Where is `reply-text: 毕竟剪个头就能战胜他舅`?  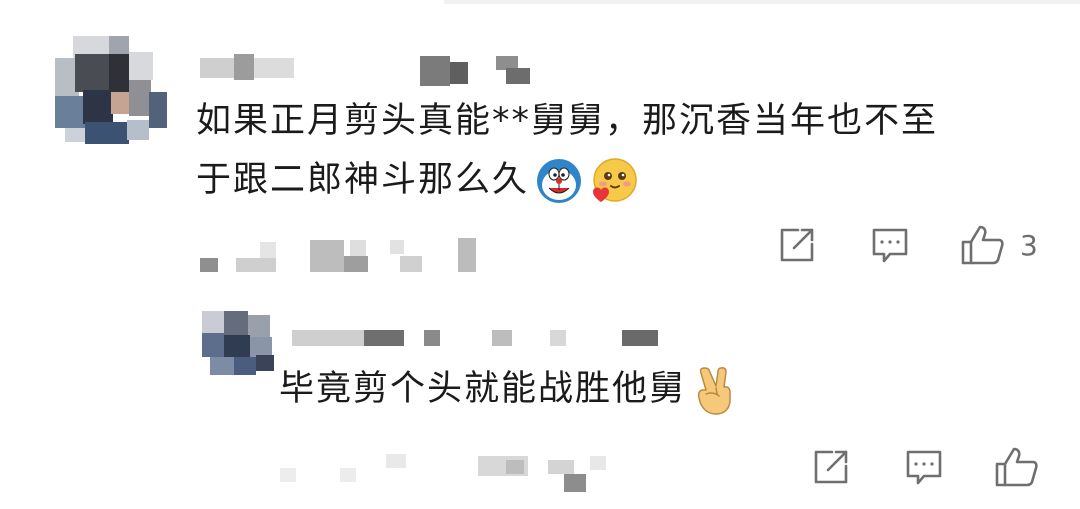 reply-text: 毕竟剪个头就能战胜他舅 is located at coordinates (507, 389).